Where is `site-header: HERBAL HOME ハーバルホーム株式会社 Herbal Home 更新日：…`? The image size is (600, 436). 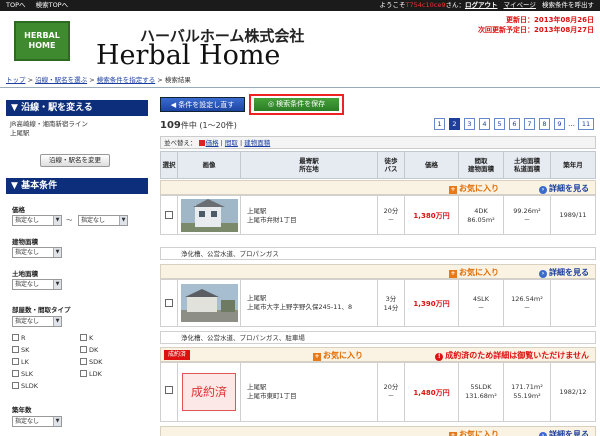 site-header: HERBAL HOME ハーバルホーム株式会社 Herbal Home 更新日：… is located at coordinates (300, 41).